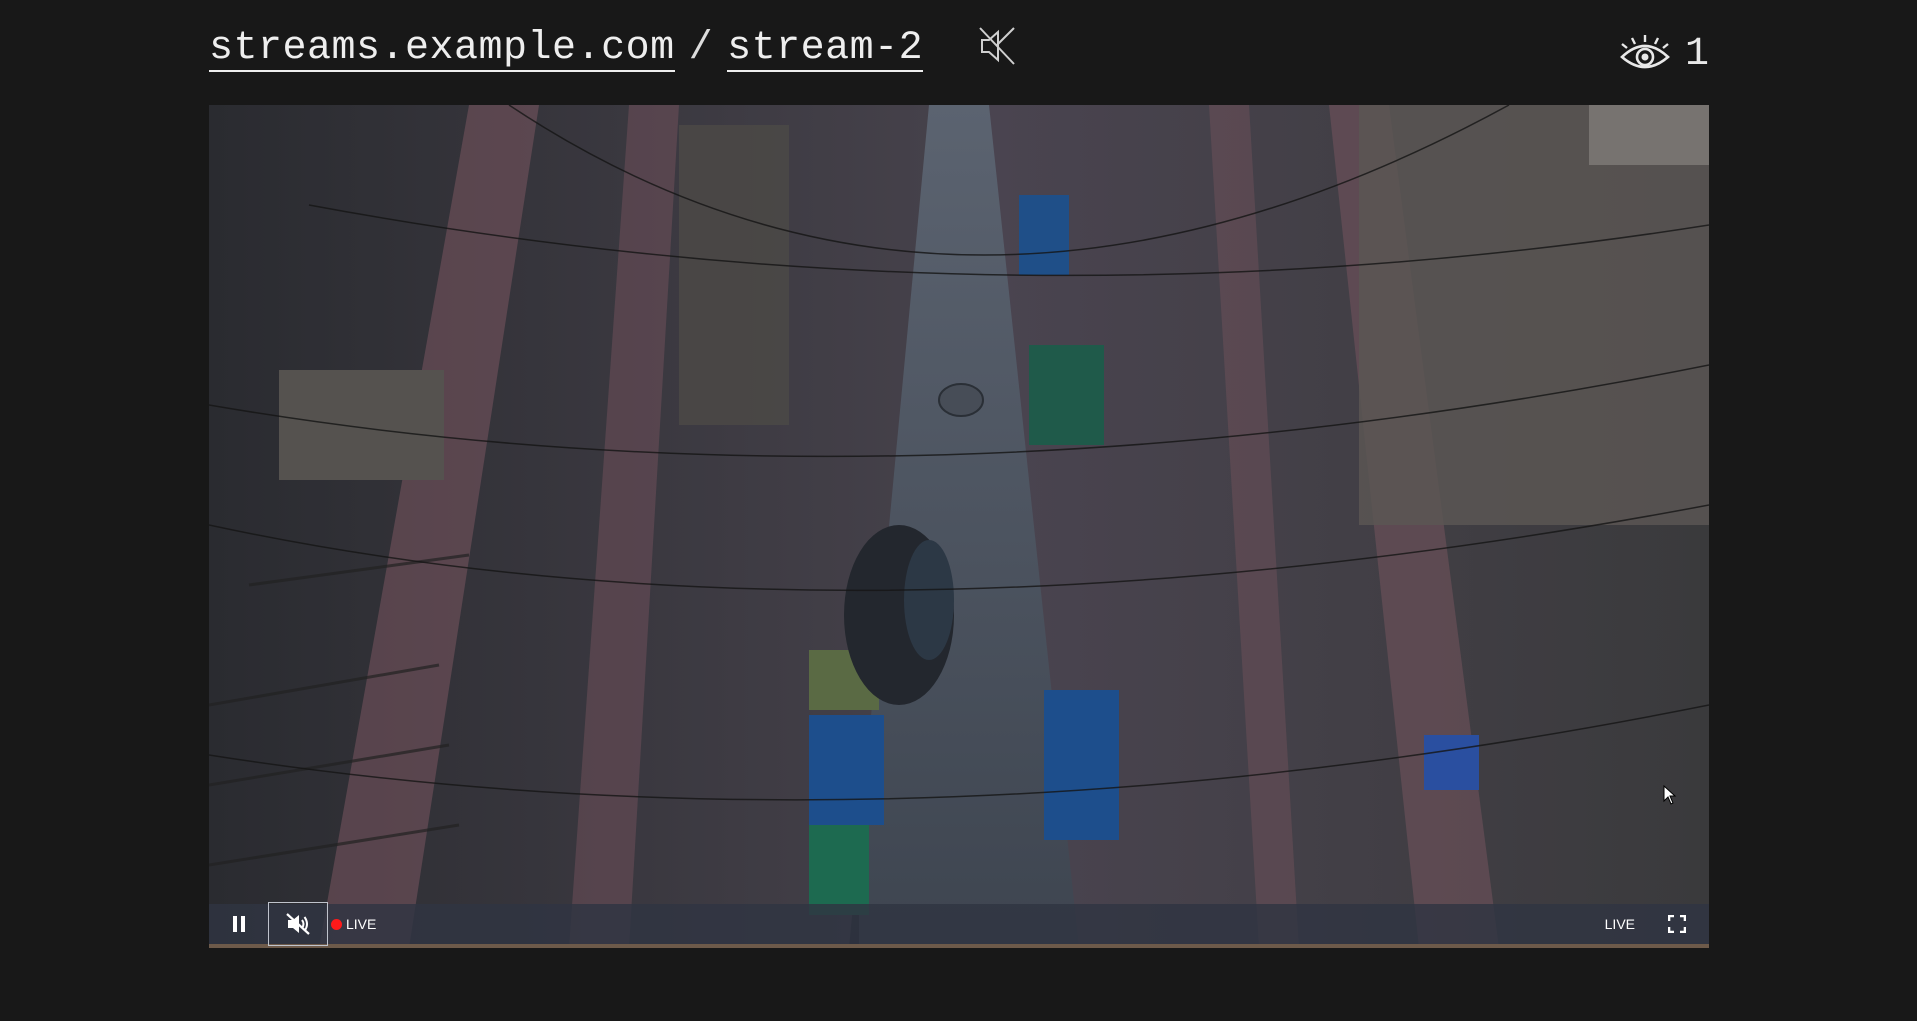 This screenshot has width=1917, height=1021. What do you see at coordinates (996, 46) in the screenshot?
I see `speaker-muted-icon` at bounding box center [996, 46].